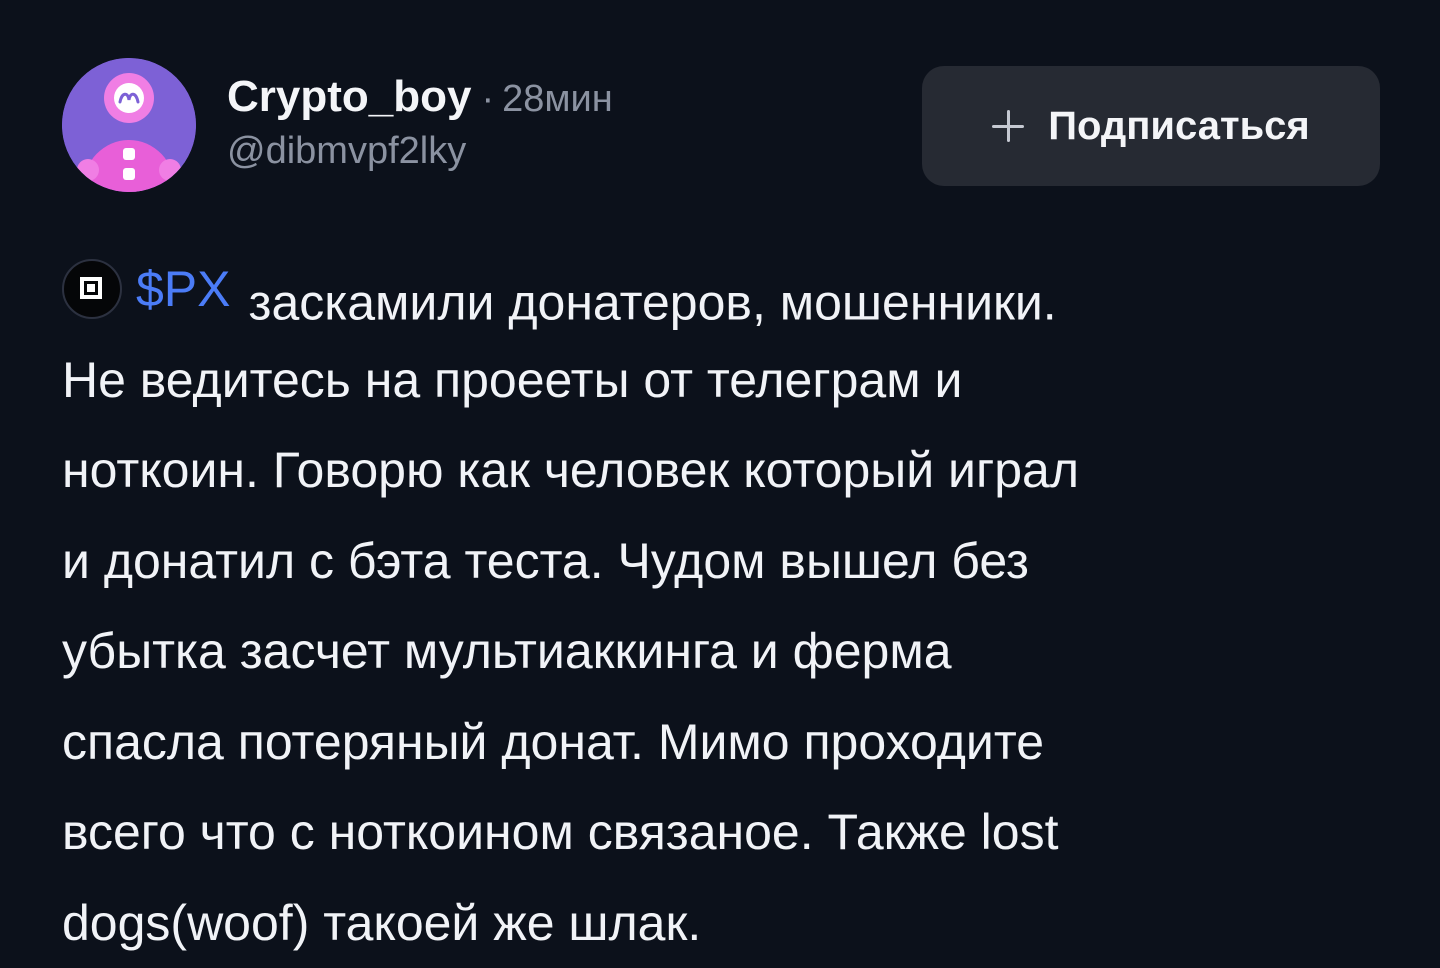  Describe the element at coordinates (92, 289) in the screenshot. I see `px-token-icon` at that location.